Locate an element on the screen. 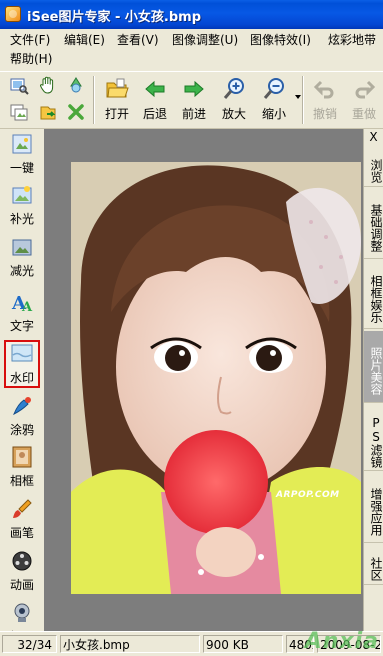 The image size is (383, 656). undo-label: 撤销 is located at coordinates (324, 114).